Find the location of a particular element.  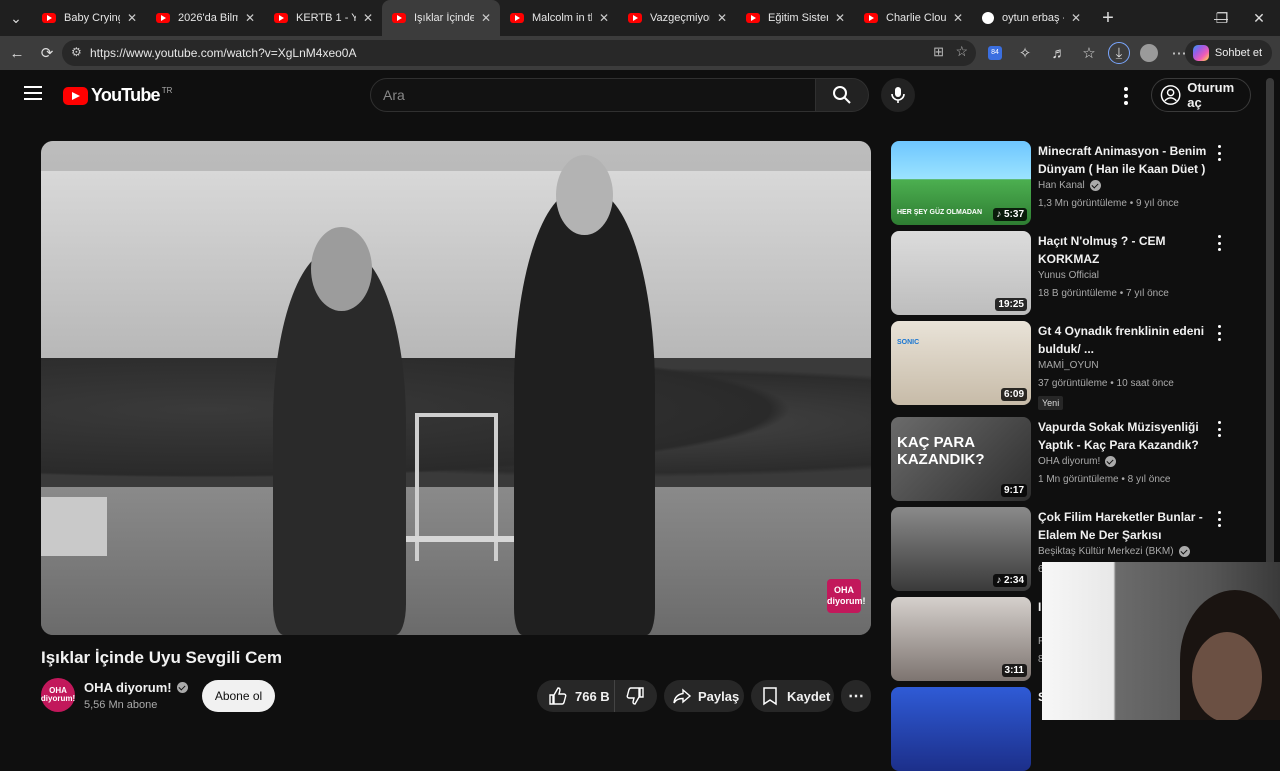

settings-kebab-icon is located at coordinates (1126, 96).